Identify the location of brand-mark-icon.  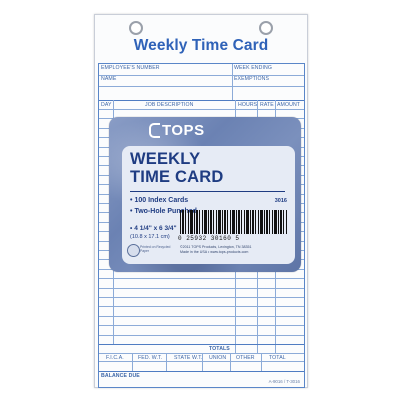
(154, 130).